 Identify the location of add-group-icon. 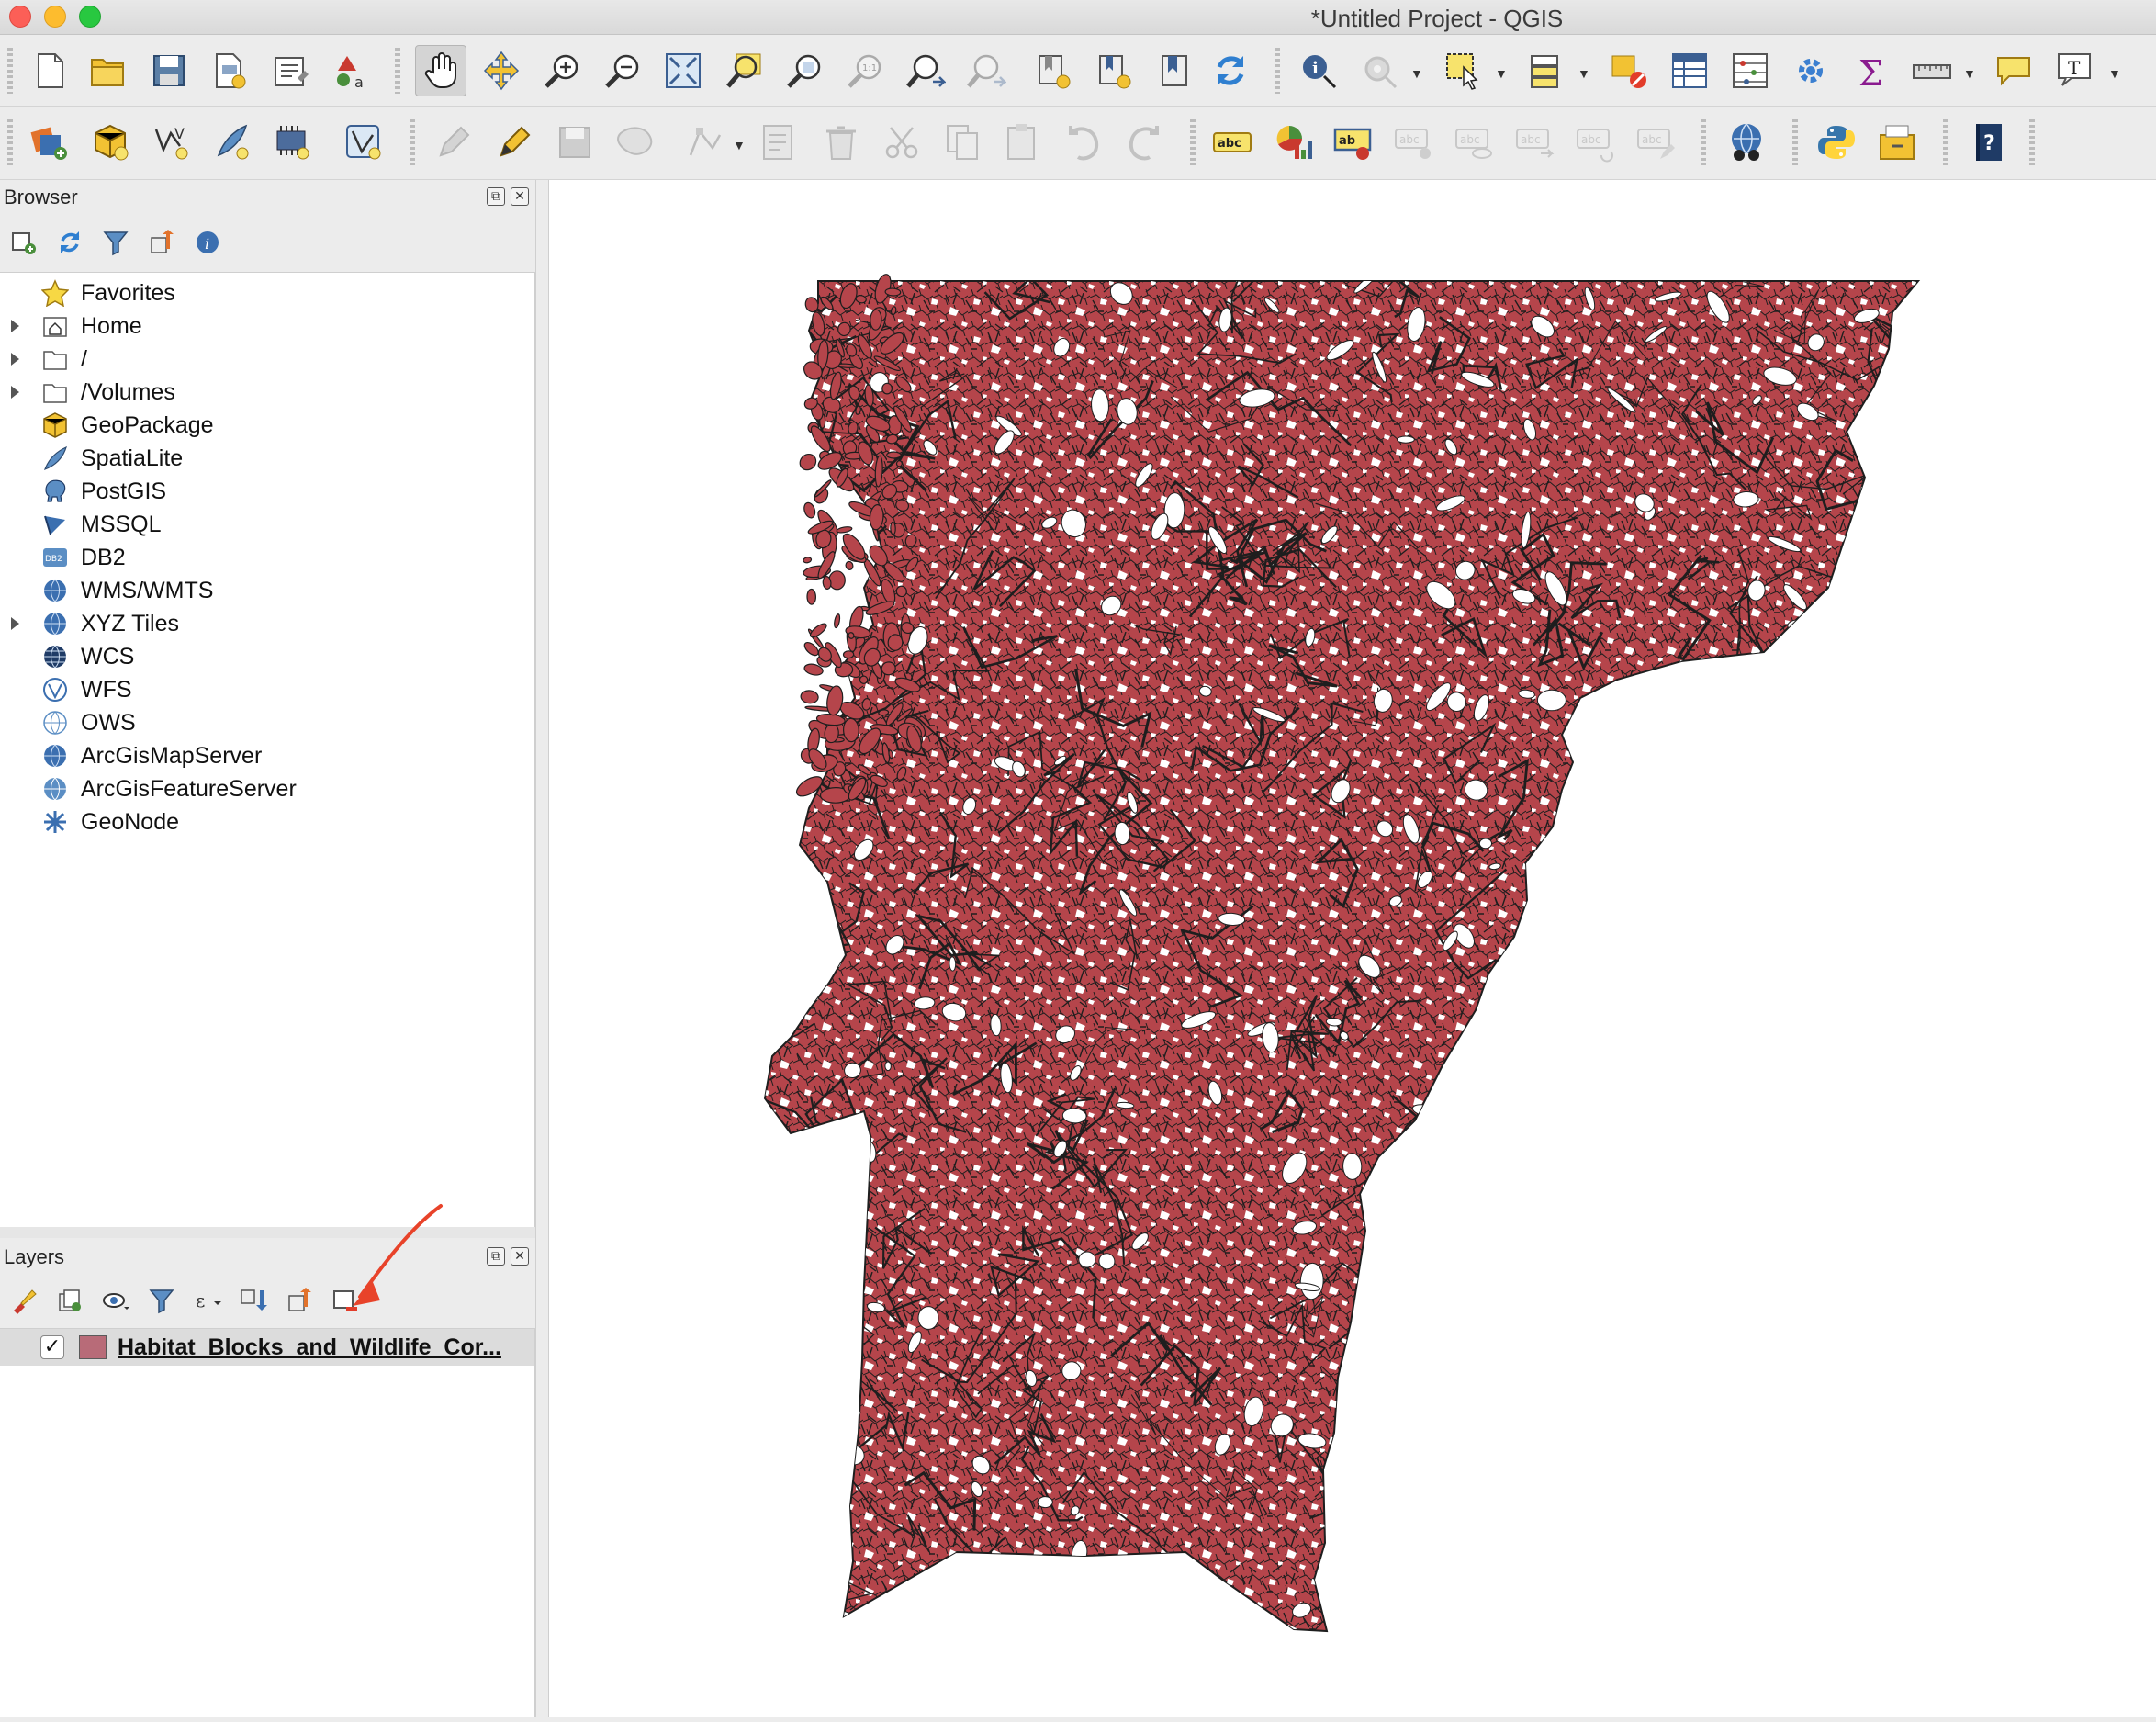
(69, 1300).